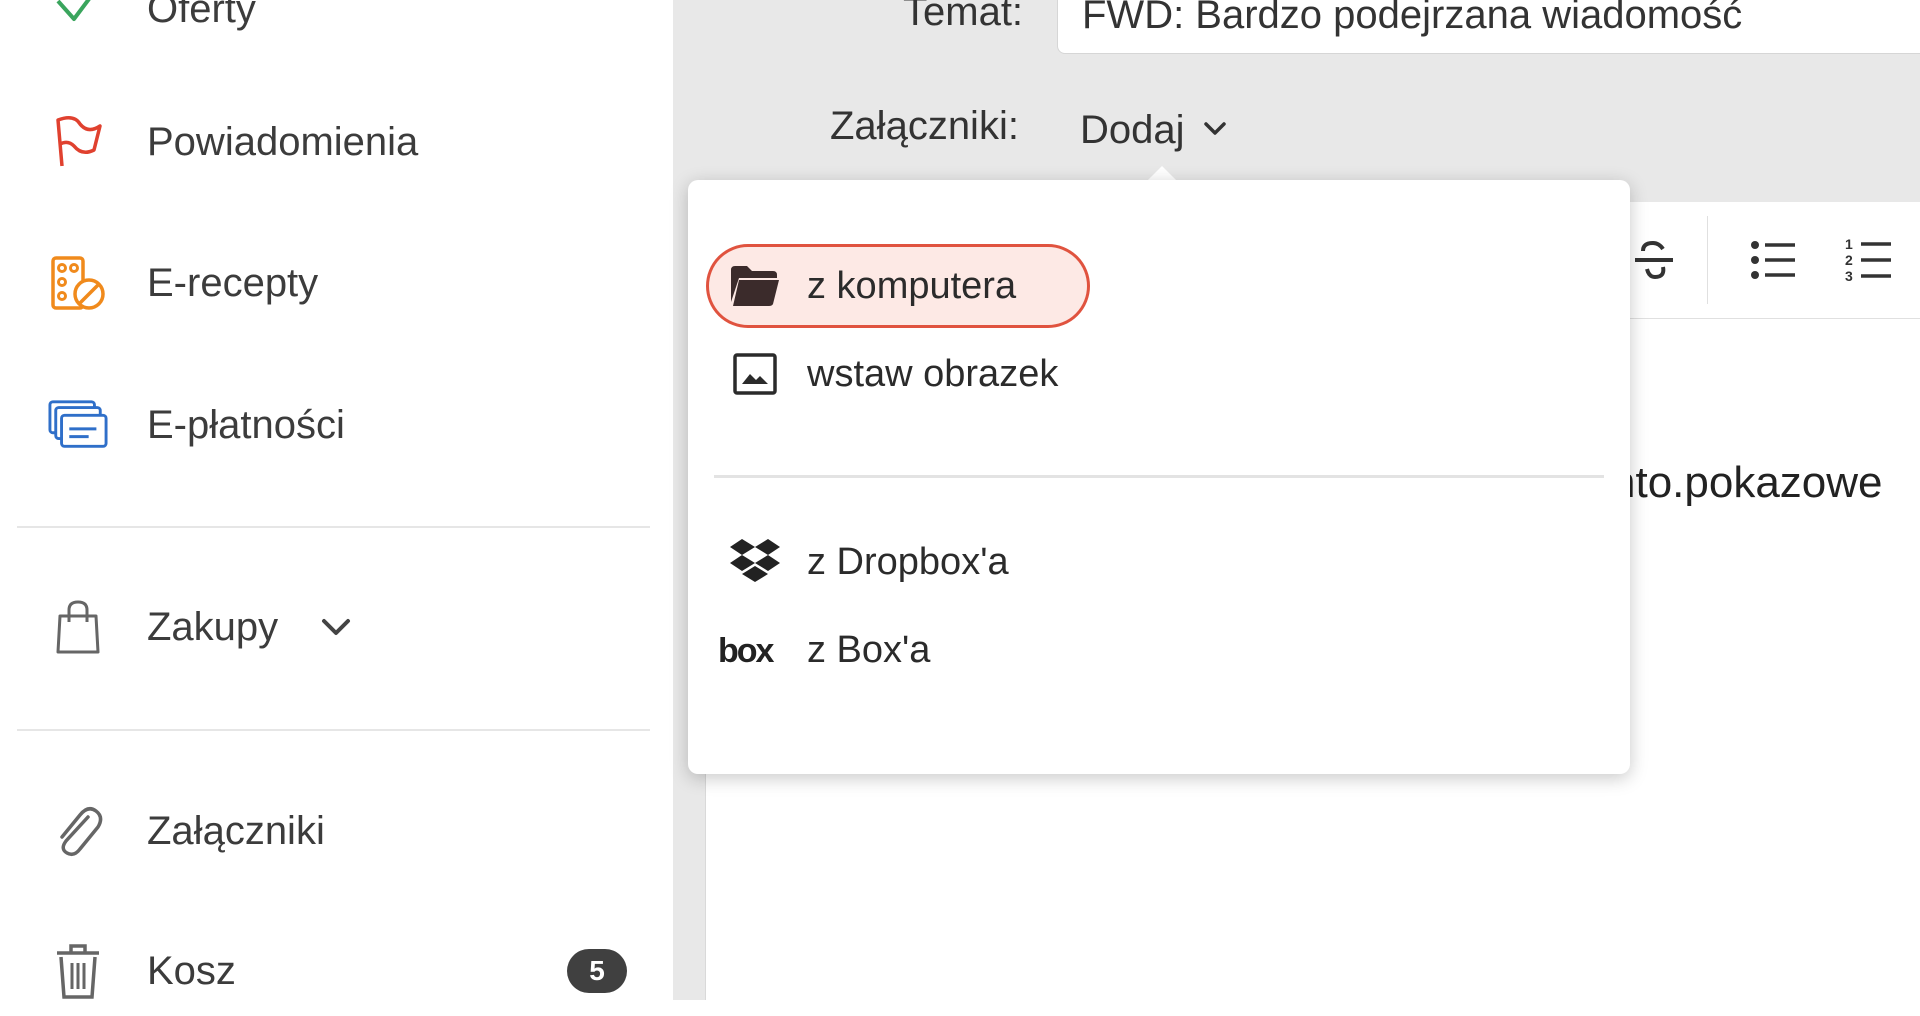 The image size is (1920, 1016). What do you see at coordinates (755, 286) in the screenshot?
I see `folder-icon` at bounding box center [755, 286].